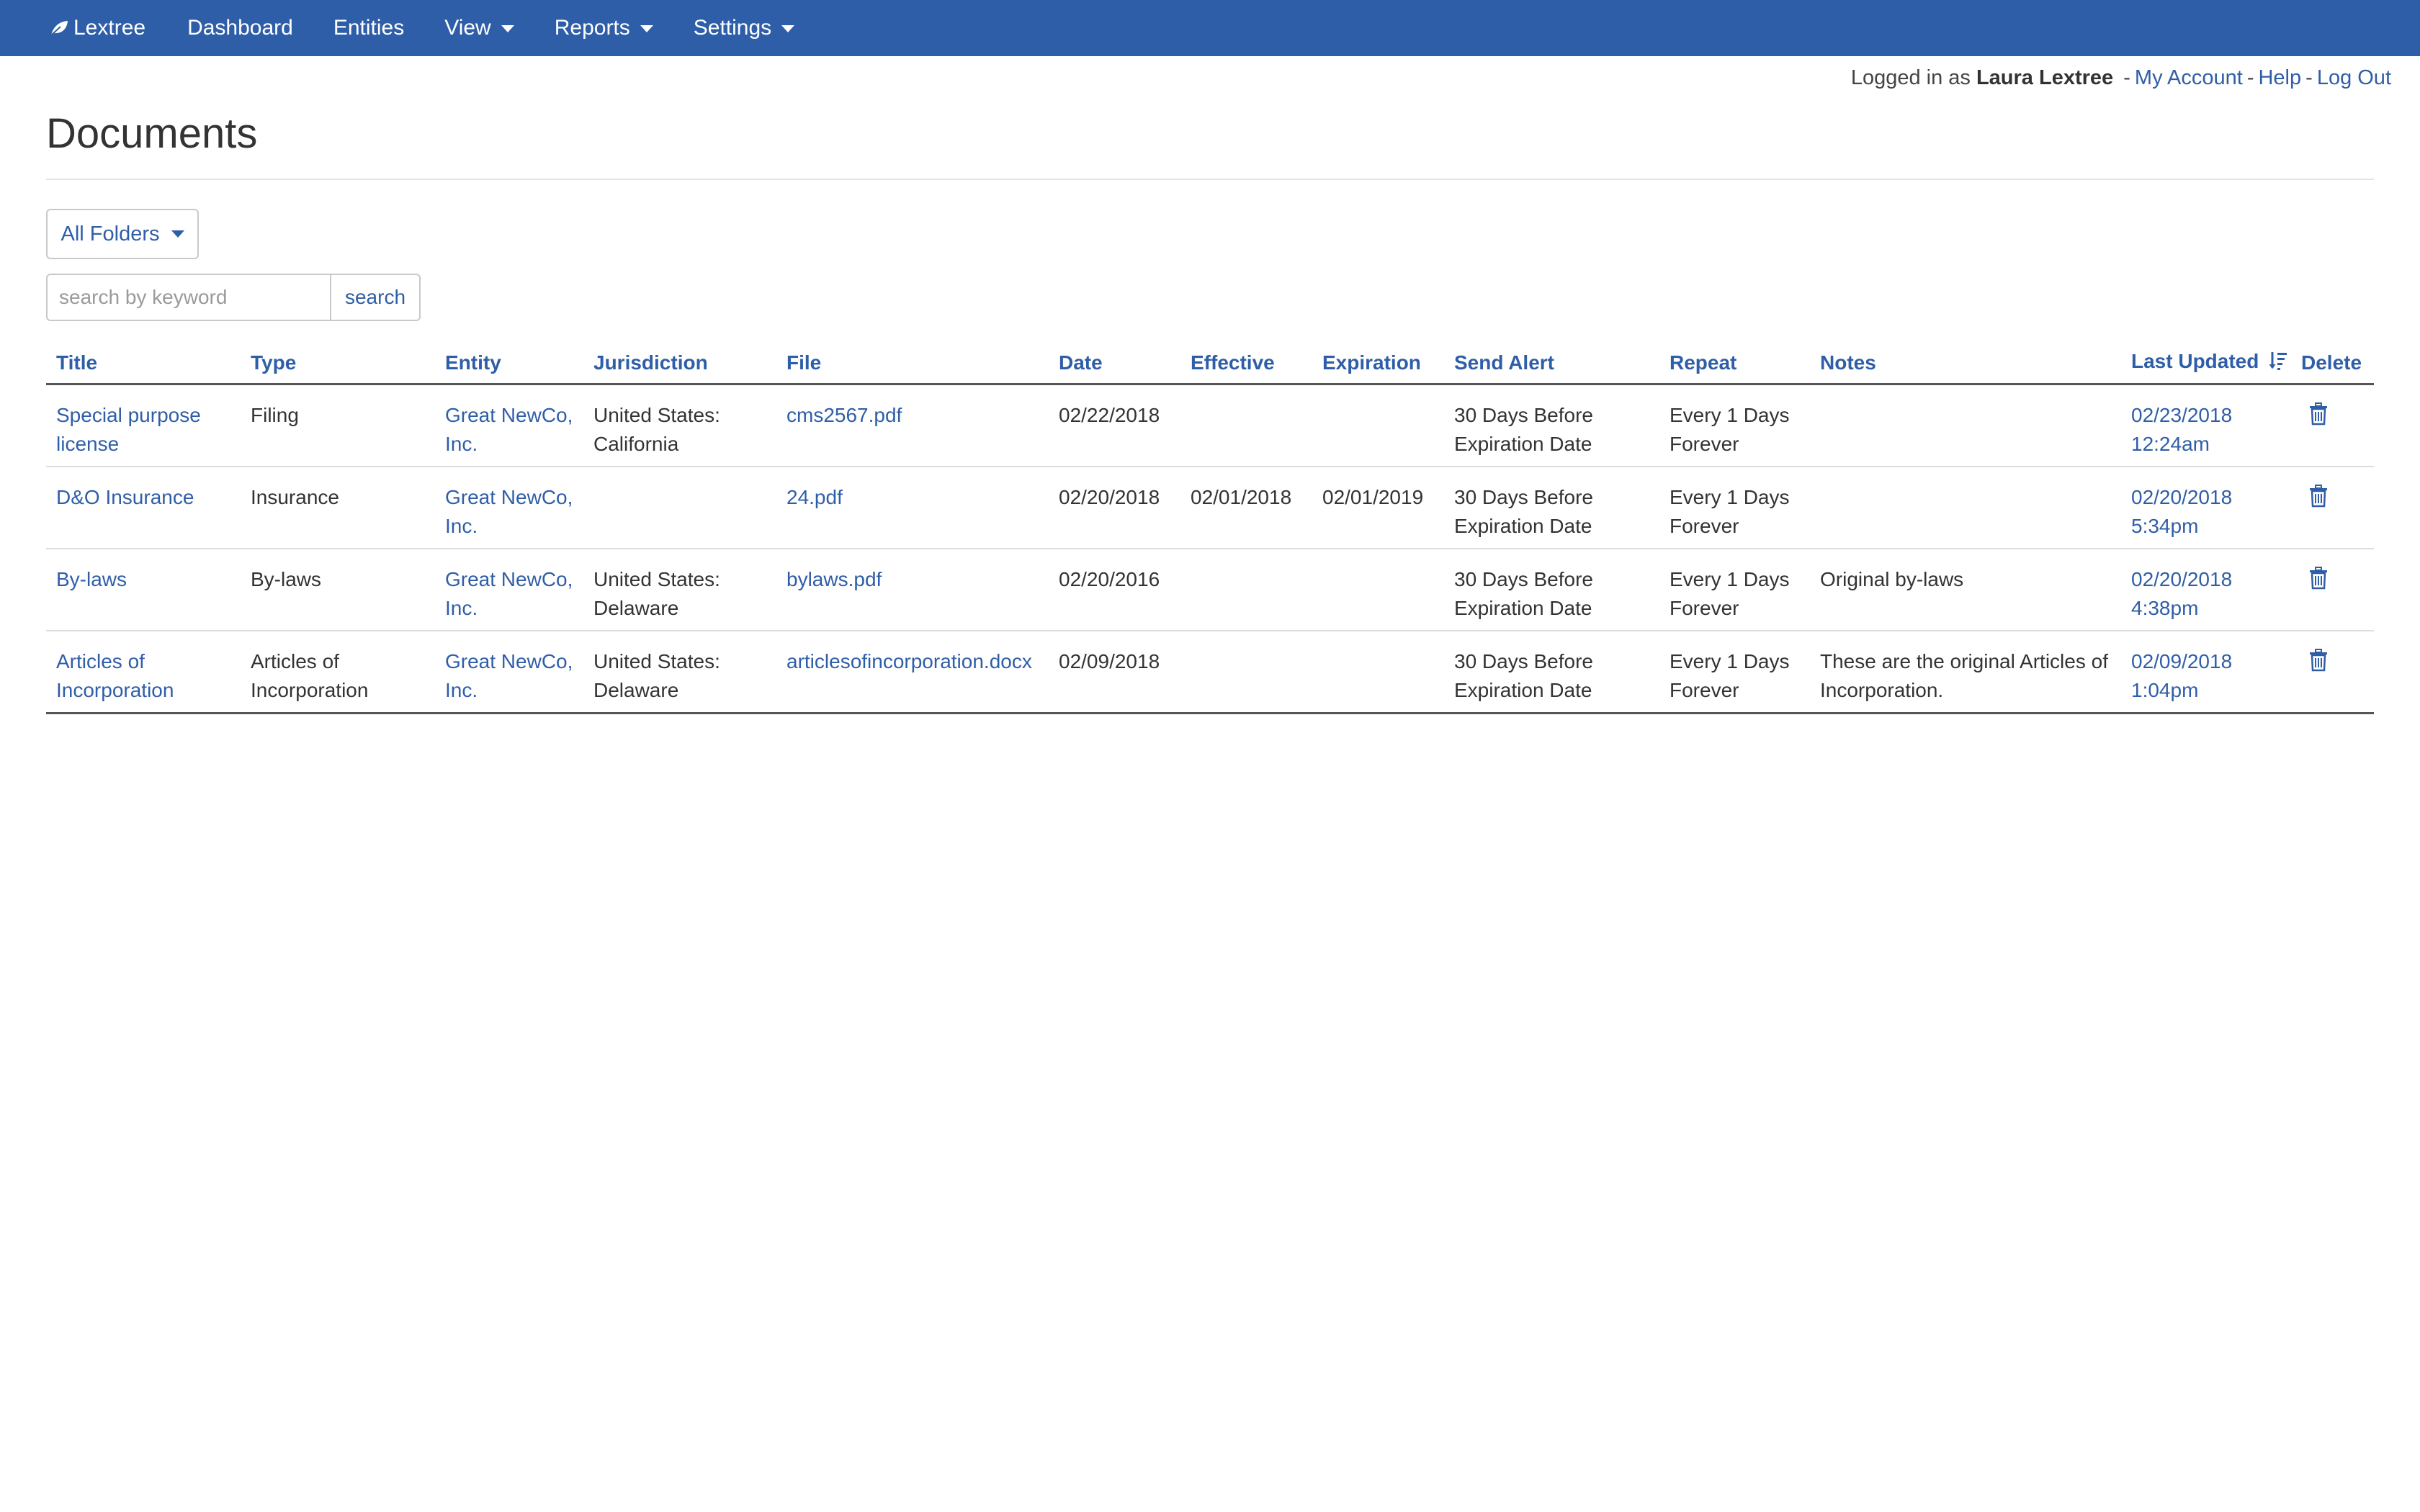 The width and height of the screenshot is (2420, 1512). What do you see at coordinates (732, 28) in the screenshot?
I see `nav-settings-label: Settings` at bounding box center [732, 28].